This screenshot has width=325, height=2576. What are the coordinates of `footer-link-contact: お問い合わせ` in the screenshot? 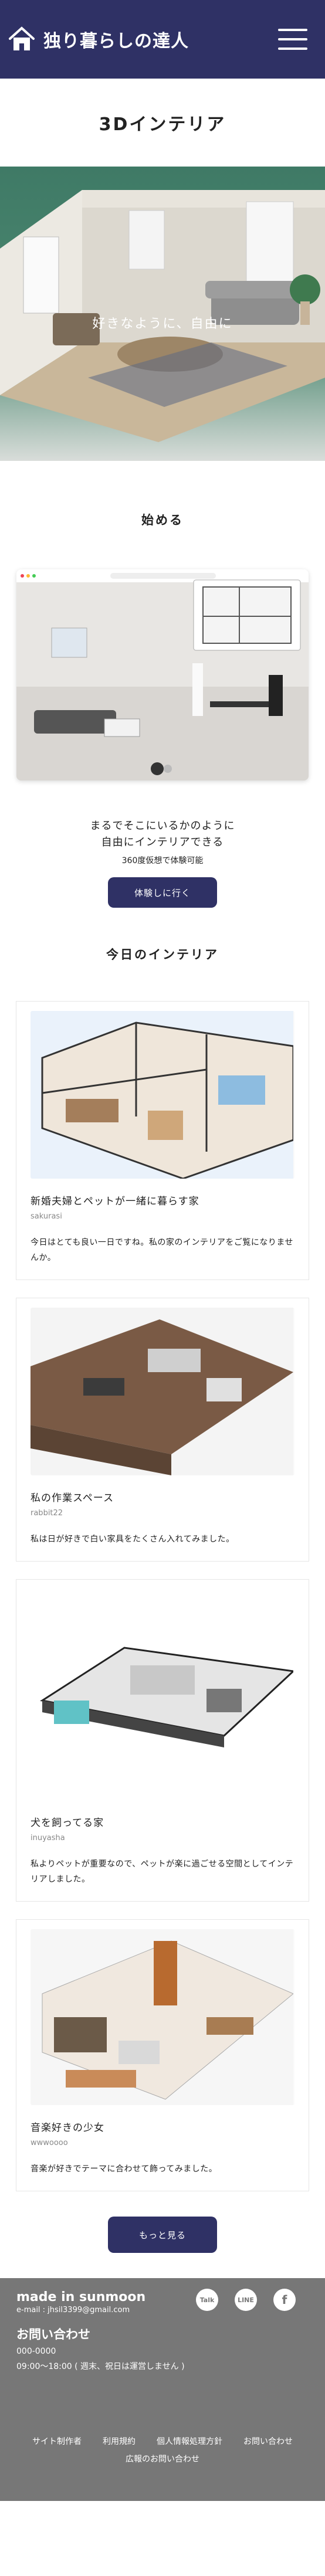 It's located at (268, 2441).